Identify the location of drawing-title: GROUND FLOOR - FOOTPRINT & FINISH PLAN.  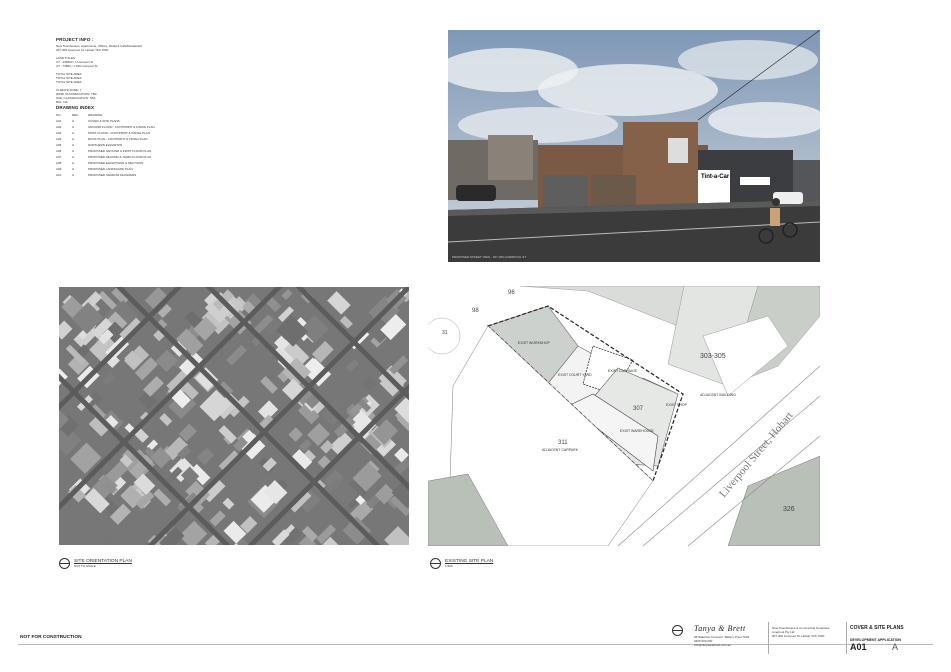
(121, 127).